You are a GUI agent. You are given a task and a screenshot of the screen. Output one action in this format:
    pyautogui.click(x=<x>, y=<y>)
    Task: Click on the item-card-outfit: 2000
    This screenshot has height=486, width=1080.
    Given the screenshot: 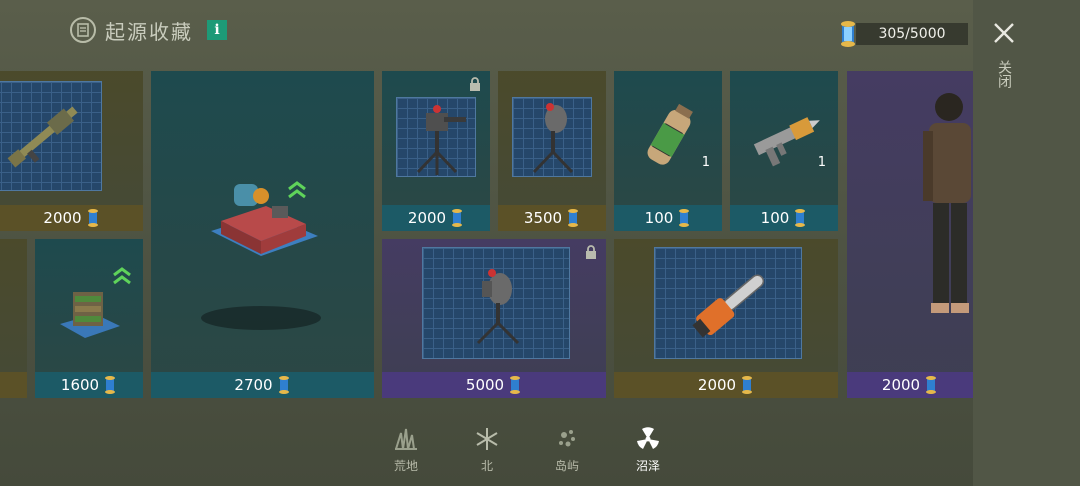 What is the action you would take?
    pyautogui.click(x=910, y=234)
    